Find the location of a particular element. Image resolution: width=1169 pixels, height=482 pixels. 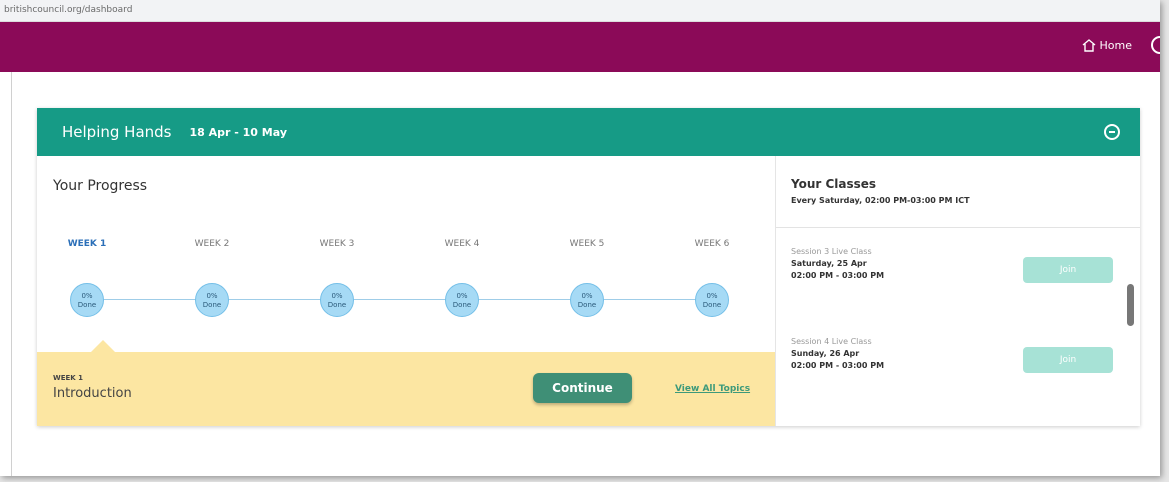

course-title: Helping Hands is located at coordinates (117, 132).